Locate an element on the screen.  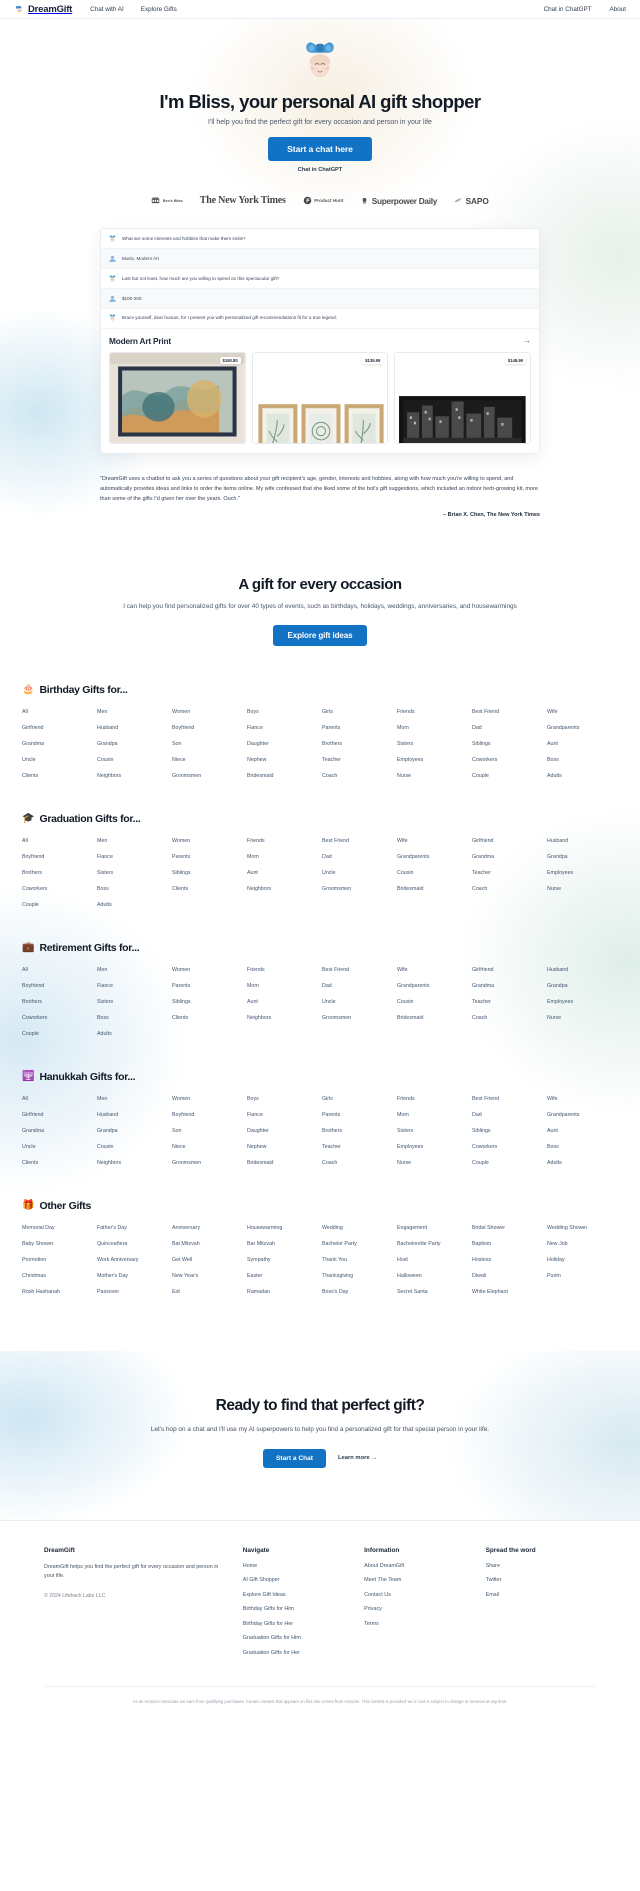
category-link: Fiance is located at coordinates (282, 728).